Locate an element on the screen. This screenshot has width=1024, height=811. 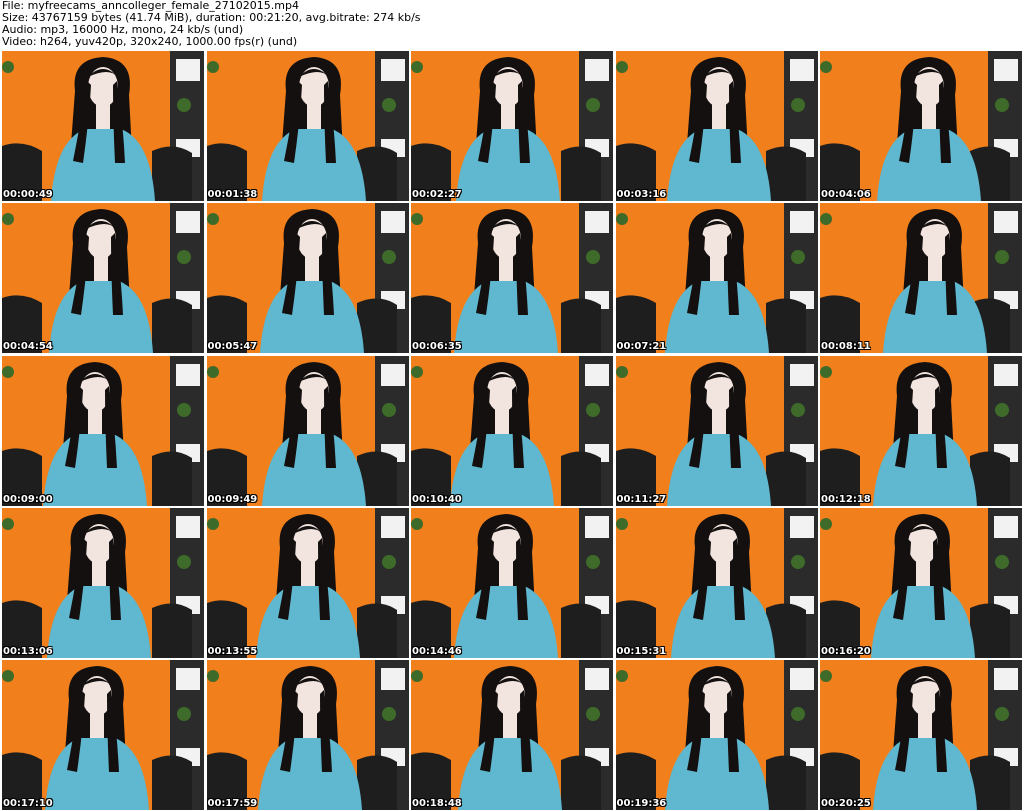
video-frame-thumbnail: 00:08:11 is located at coordinates (921, 278).